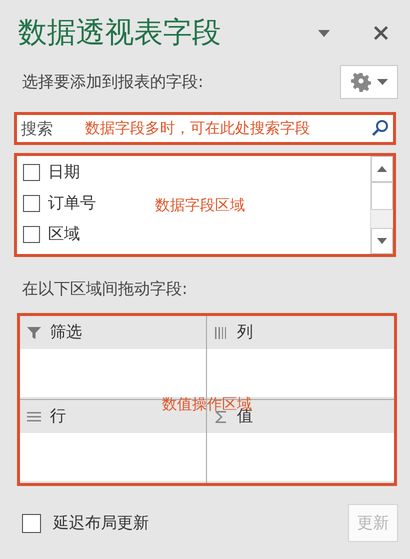 This screenshot has width=410, height=559. I want to click on pane-title: 数据透视表字段, so click(120, 32).